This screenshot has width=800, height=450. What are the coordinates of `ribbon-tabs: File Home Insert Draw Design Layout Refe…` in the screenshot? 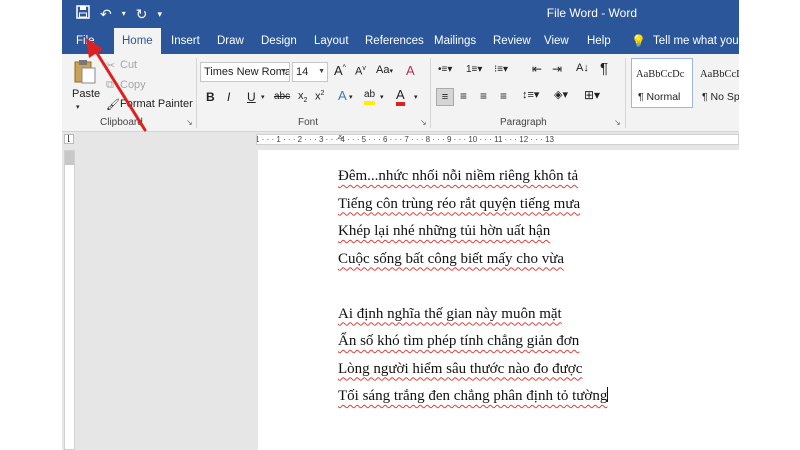 It's located at (400, 41).